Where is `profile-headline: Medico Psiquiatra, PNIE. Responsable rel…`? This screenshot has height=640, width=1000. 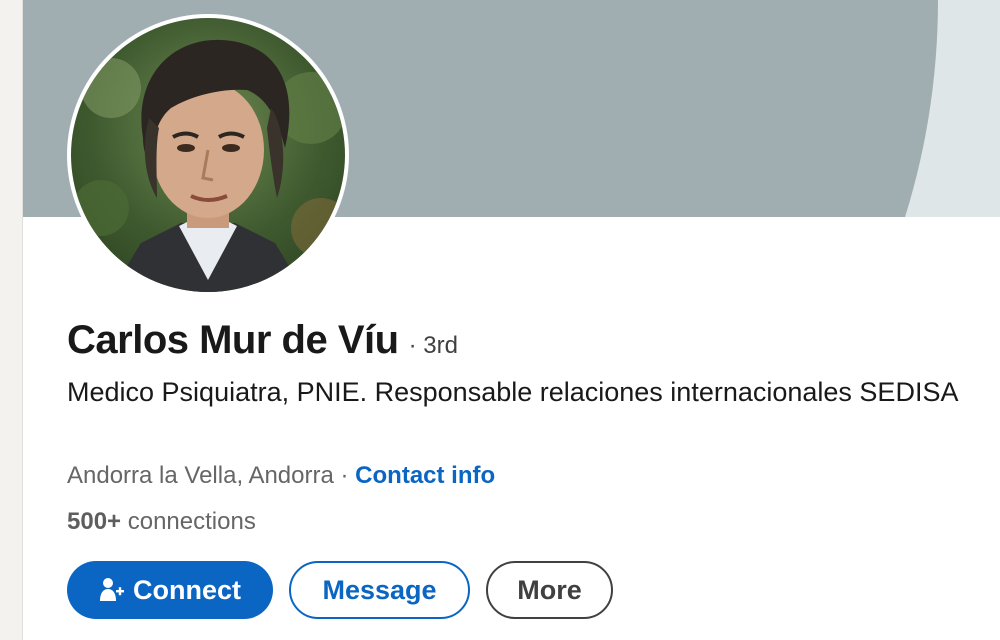 profile-headline: Medico Psiquiatra, PNIE. Responsable rel… is located at coordinates (513, 392).